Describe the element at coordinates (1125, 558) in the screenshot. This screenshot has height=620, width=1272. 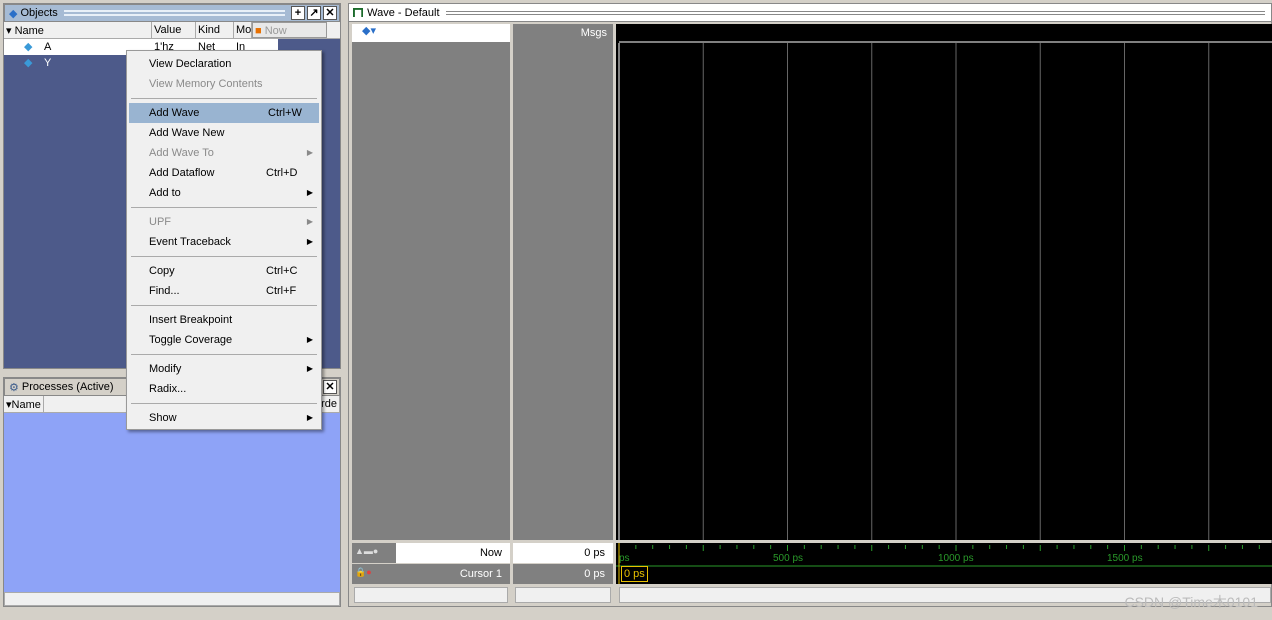
I see `tick-label: 1500 ps` at that location.